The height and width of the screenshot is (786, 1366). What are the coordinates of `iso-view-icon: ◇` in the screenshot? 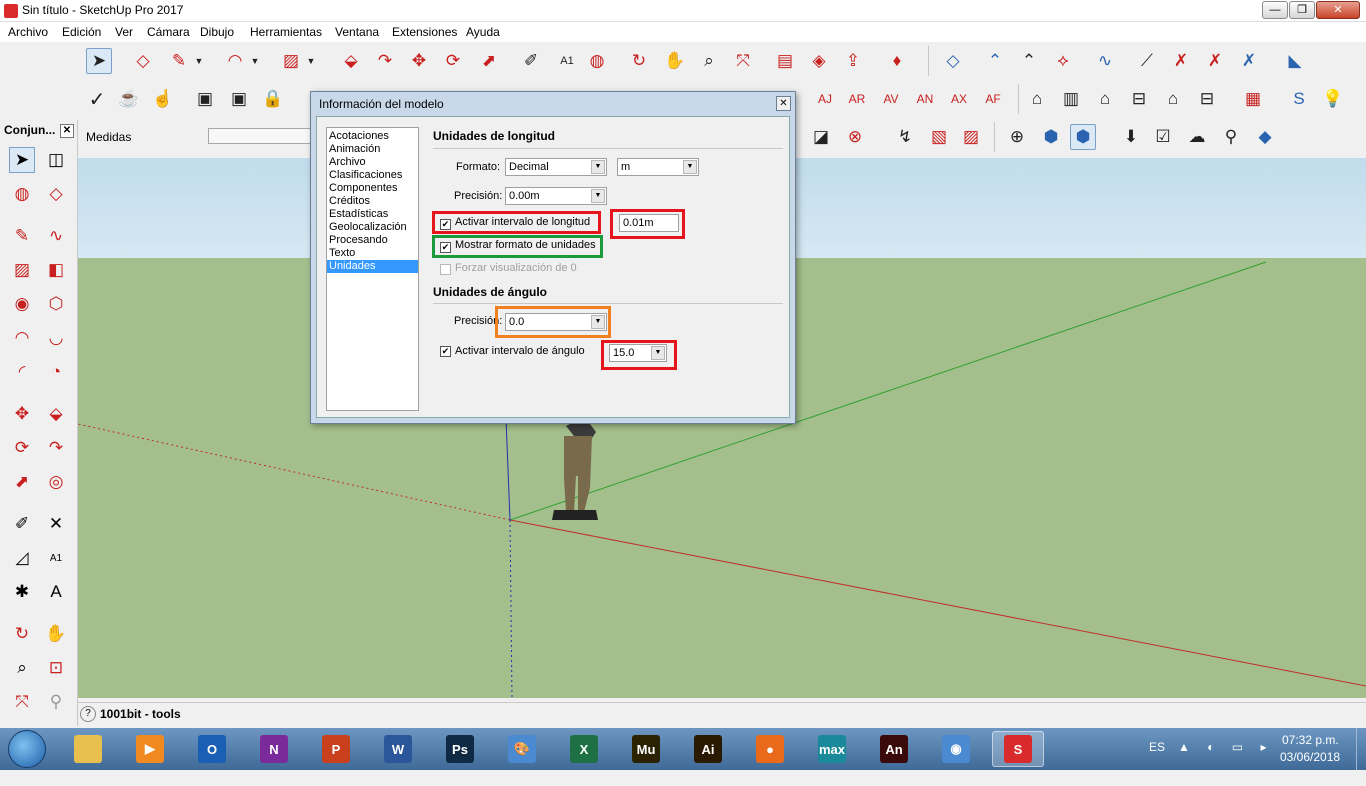 It's located at (953, 61).